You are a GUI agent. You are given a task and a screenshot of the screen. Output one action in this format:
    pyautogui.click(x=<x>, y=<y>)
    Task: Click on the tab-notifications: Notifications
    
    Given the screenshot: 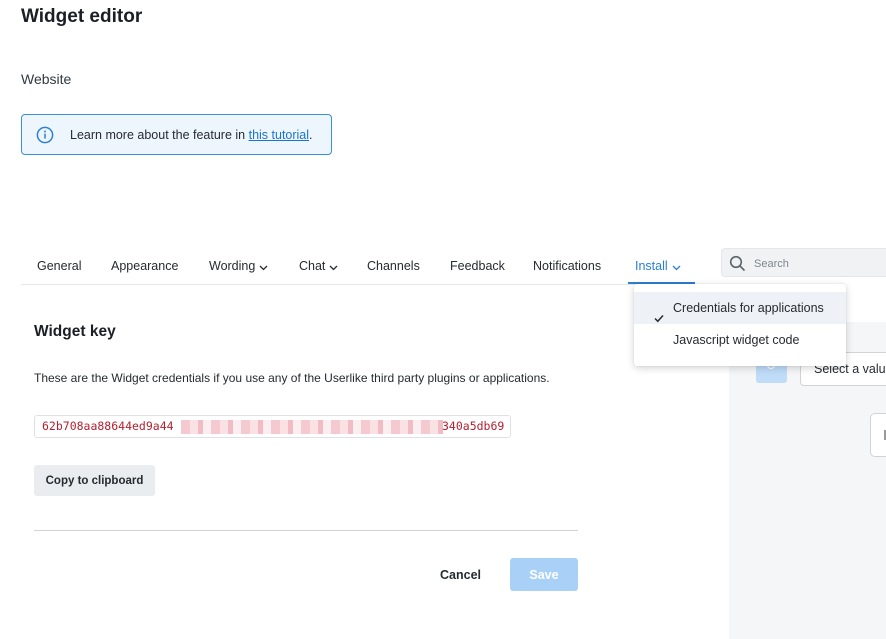 What is the action you would take?
    pyautogui.click(x=567, y=266)
    